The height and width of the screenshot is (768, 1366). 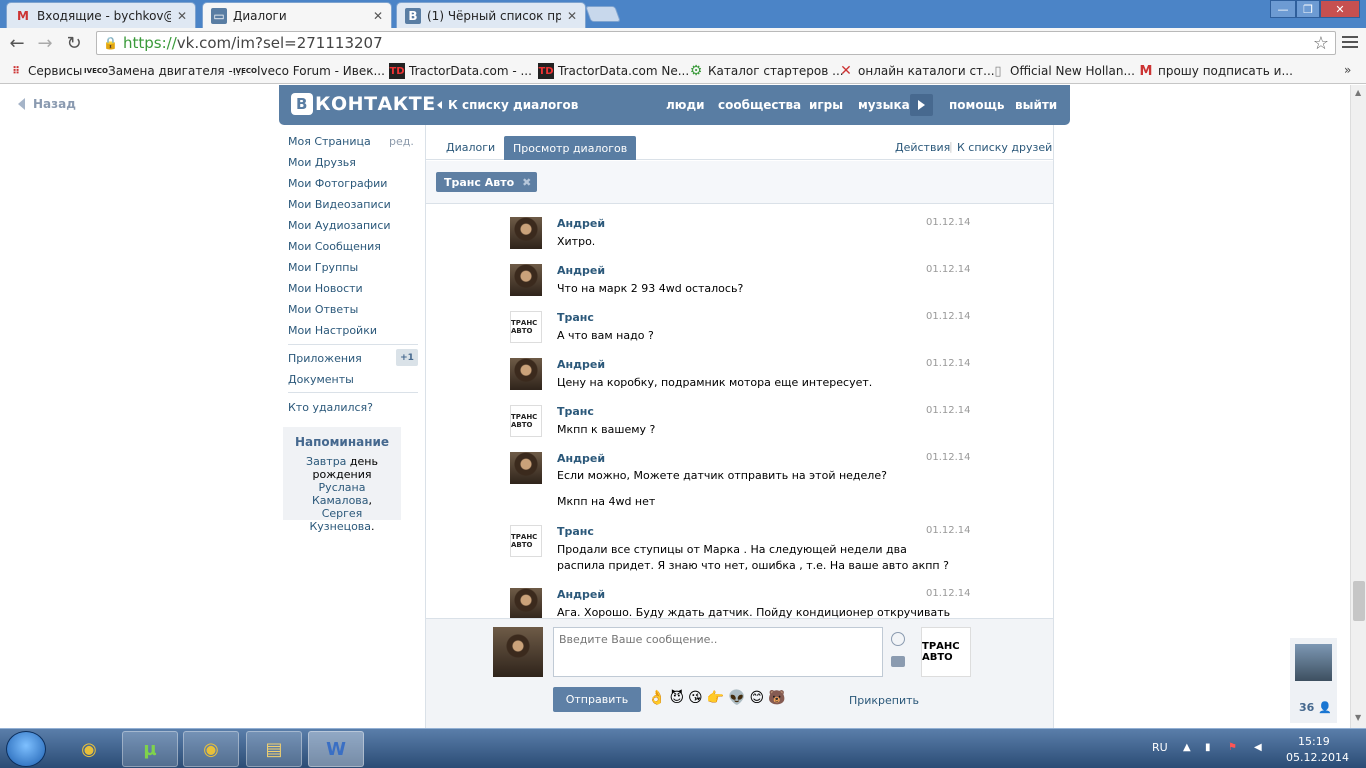 I want to click on page-scrollbar: ▲ ▼, so click(x=1358, y=406).